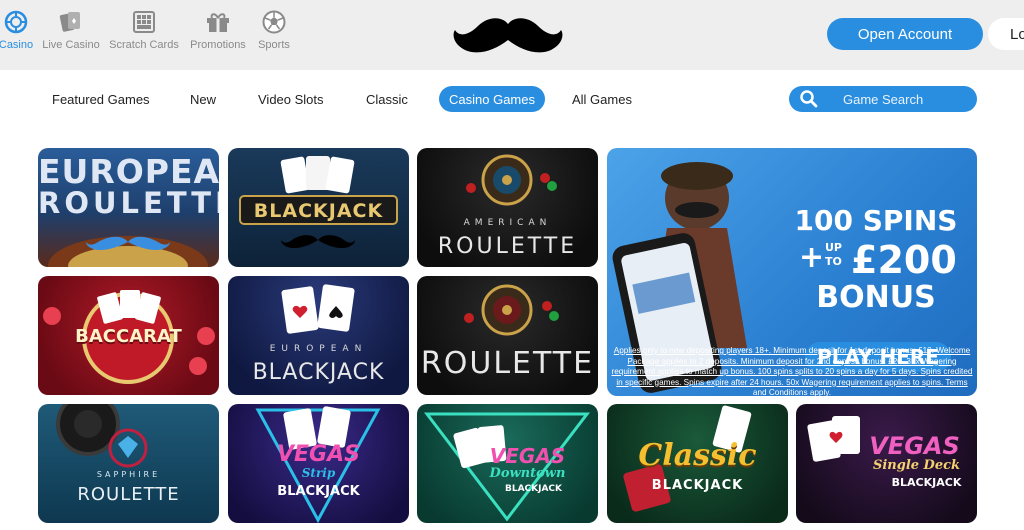 The height and width of the screenshot is (530, 1024). I want to click on nav-scratch-cards-label: Scratch Cards, so click(144, 45).